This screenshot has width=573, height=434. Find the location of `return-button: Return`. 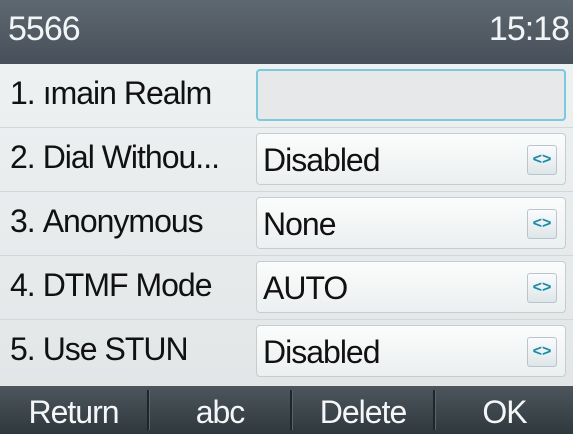

return-button: Return is located at coordinates (73, 410).